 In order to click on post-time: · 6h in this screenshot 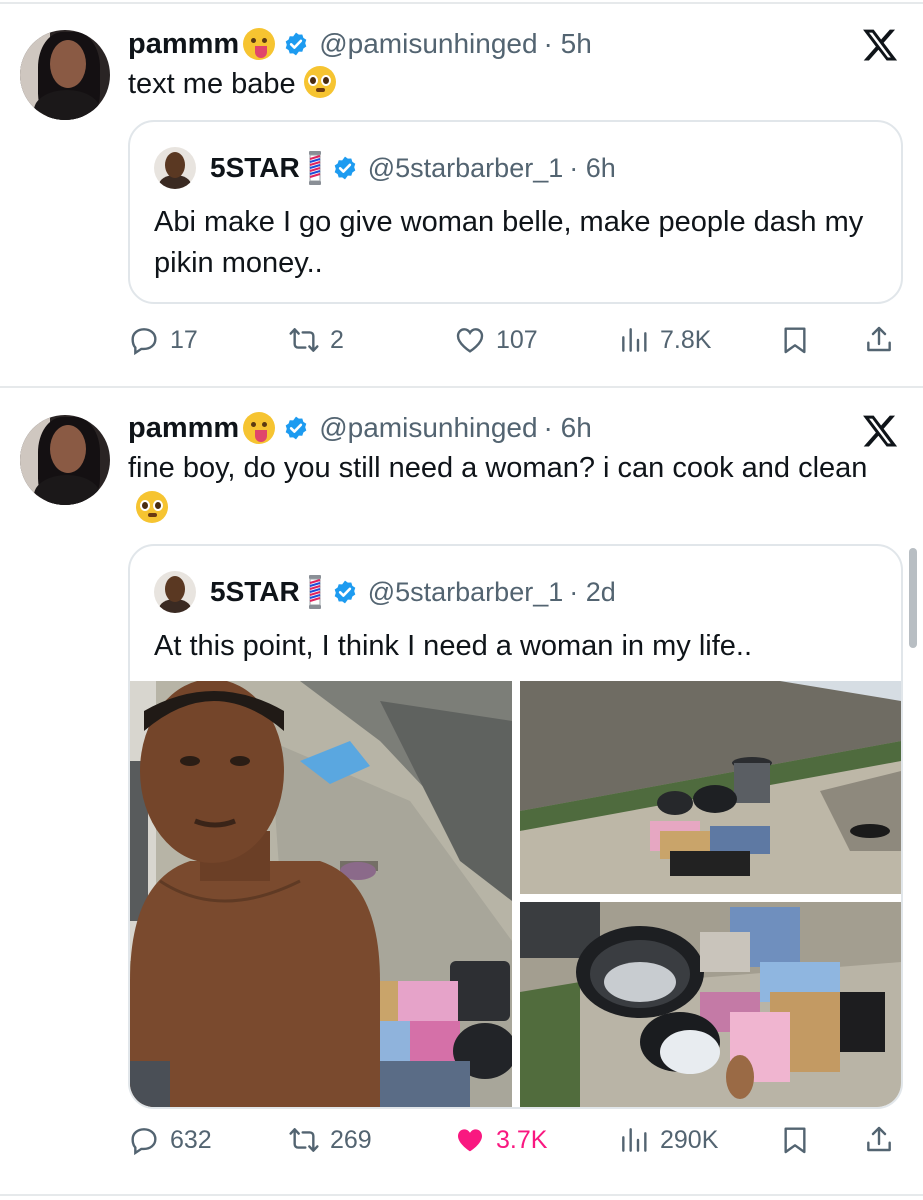, I will do `click(568, 428)`.